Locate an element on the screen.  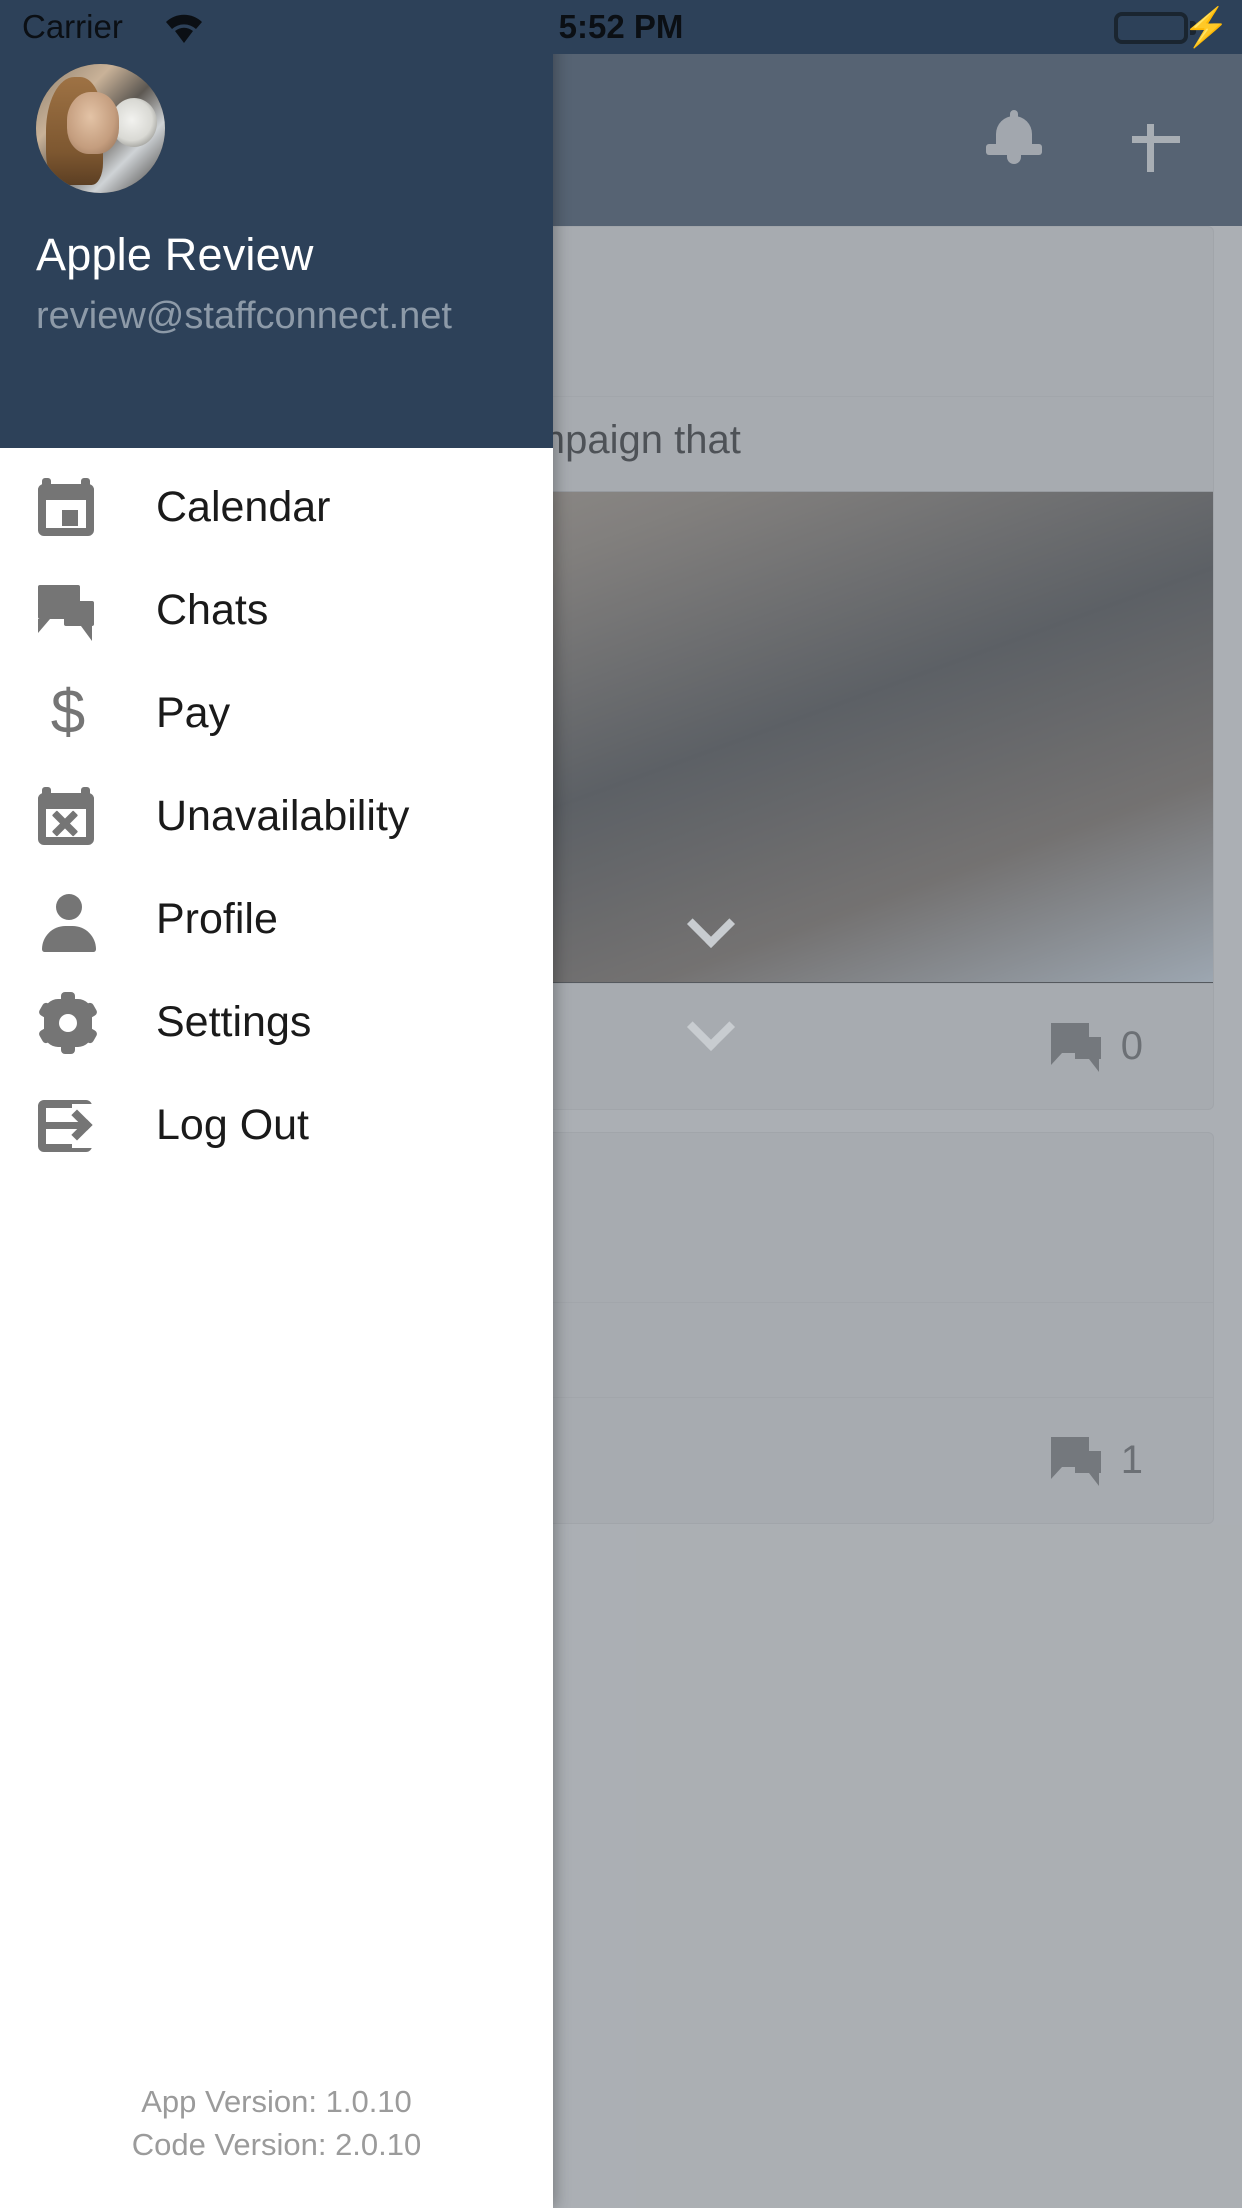
battery-icon is located at coordinates (1151, 28).